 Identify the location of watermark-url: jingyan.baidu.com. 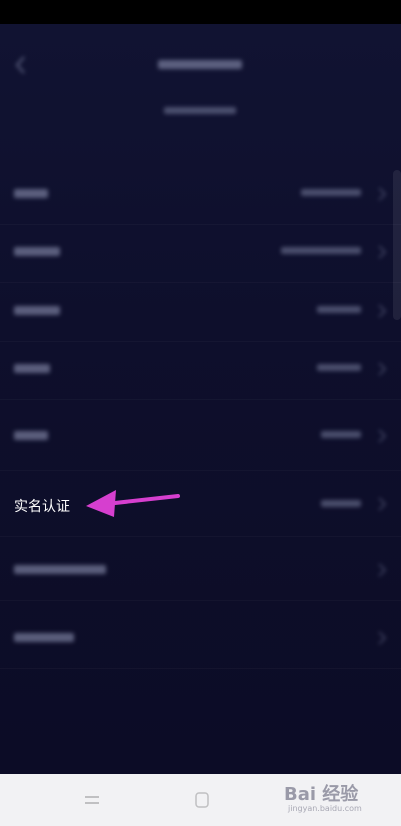
(325, 808).